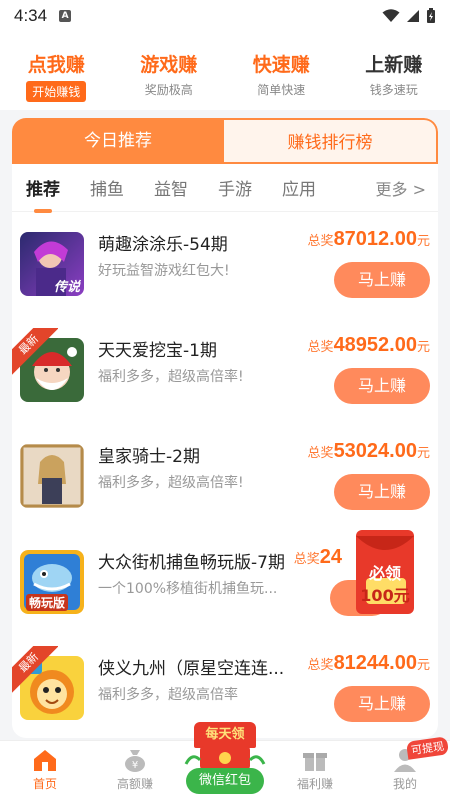 The height and width of the screenshot is (800, 450). I want to click on game-title: 皇家骑士-2期, so click(149, 457).